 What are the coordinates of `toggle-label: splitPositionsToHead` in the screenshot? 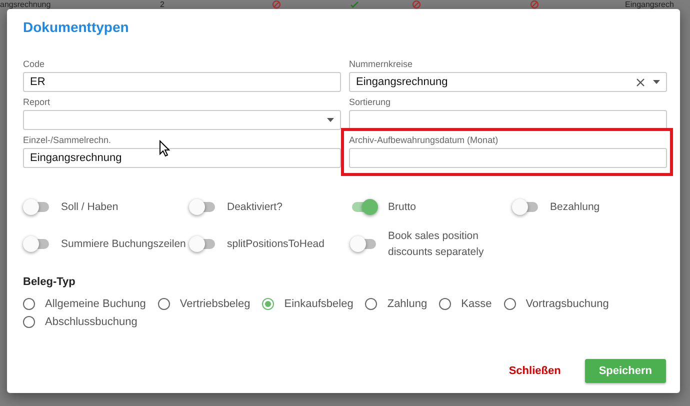 It's located at (275, 244).